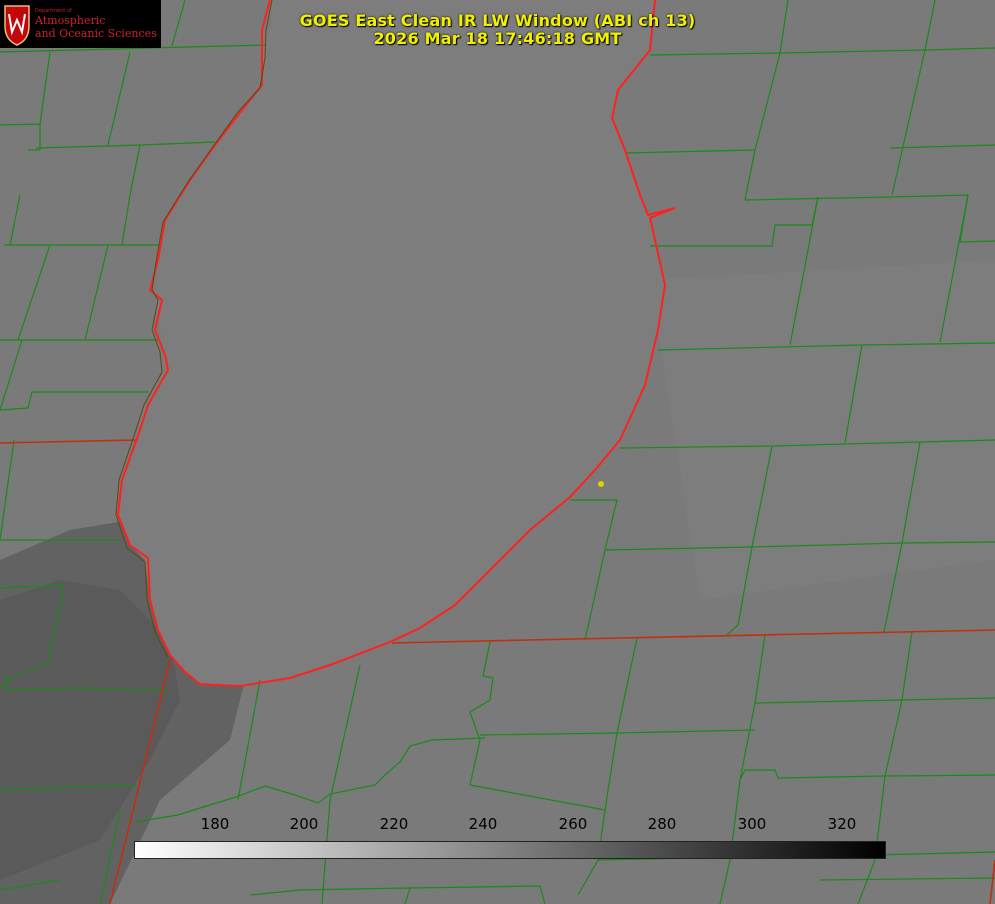  I want to click on colorbar-tick-label: 280, so click(662, 824).